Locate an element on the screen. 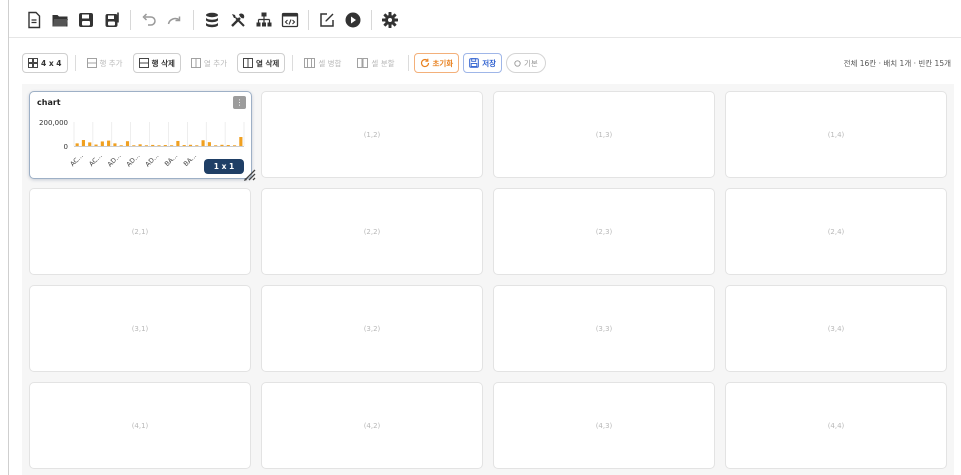 The width and height of the screenshot is (961, 475). undo-icon is located at coordinates (149, 20).